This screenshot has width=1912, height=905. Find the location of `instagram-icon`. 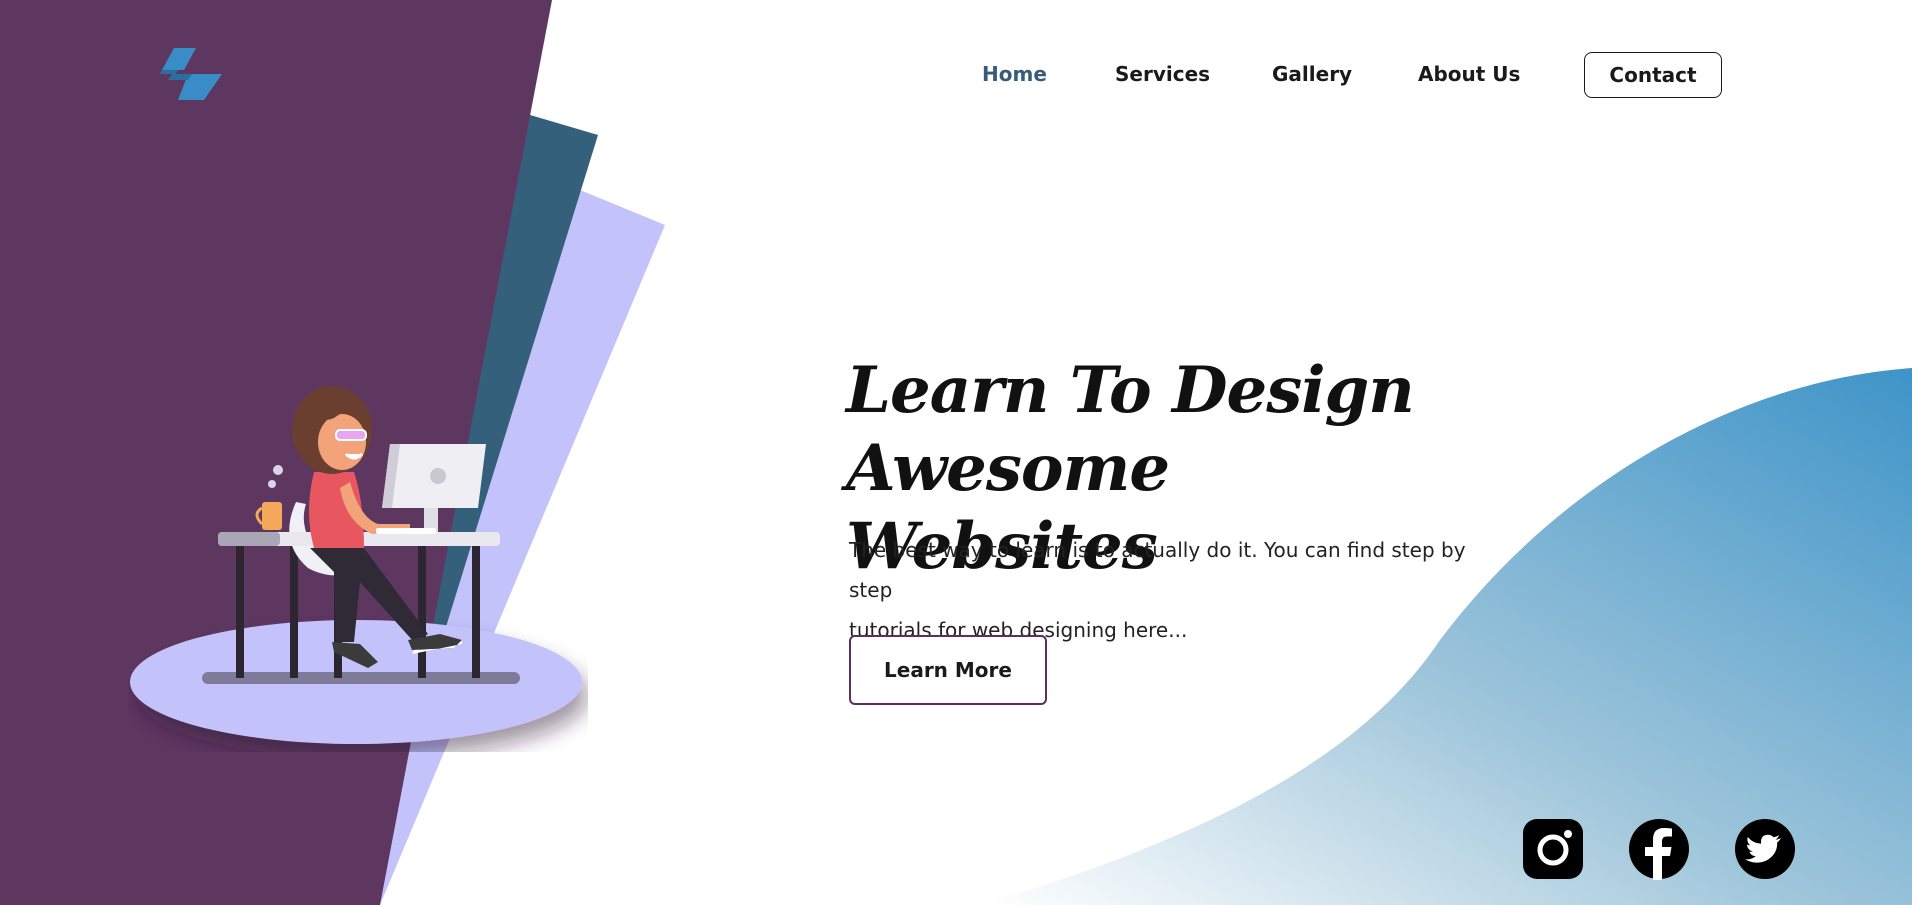

instagram-icon is located at coordinates (1553, 849).